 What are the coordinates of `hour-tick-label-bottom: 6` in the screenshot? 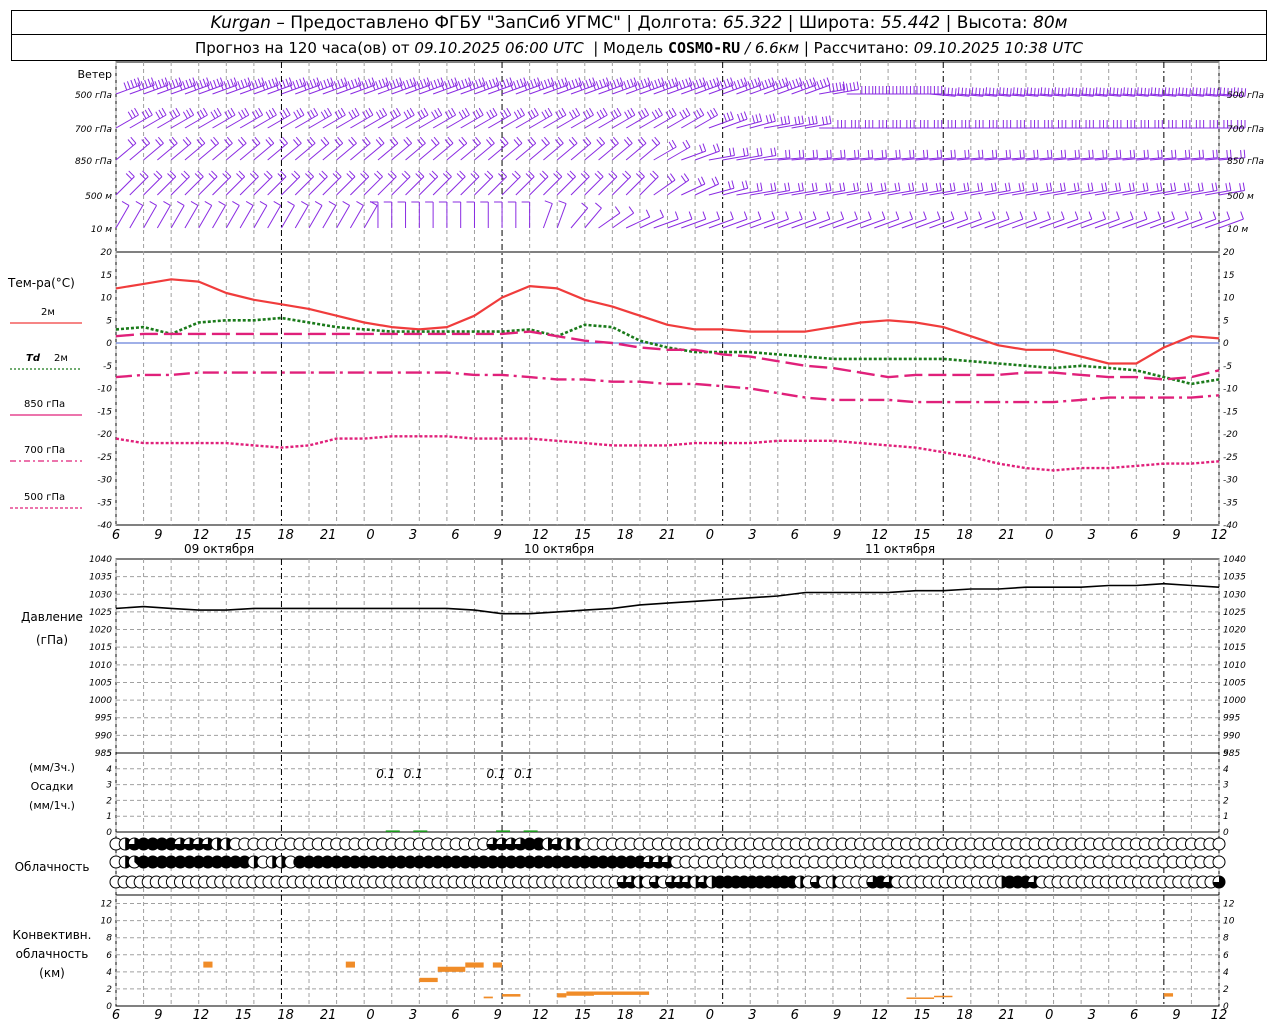 It's located at (795, 1015).